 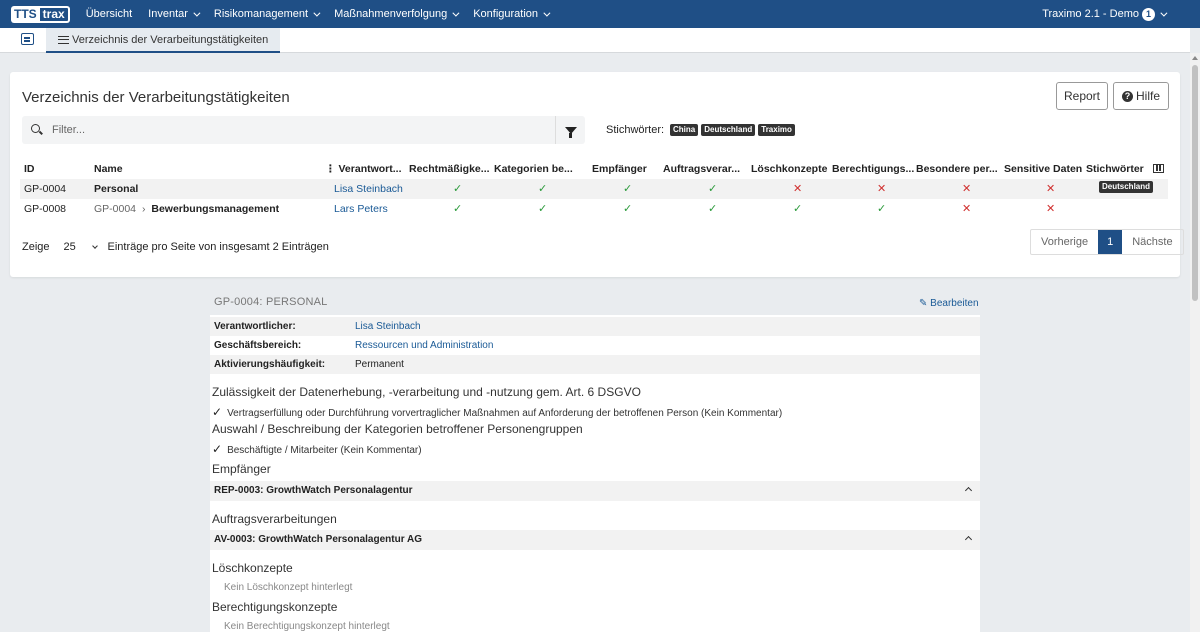 What do you see at coordinates (215, 209) in the screenshot?
I see `row-name: Bewerbungsmanagement` at bounding box center [215, 209].